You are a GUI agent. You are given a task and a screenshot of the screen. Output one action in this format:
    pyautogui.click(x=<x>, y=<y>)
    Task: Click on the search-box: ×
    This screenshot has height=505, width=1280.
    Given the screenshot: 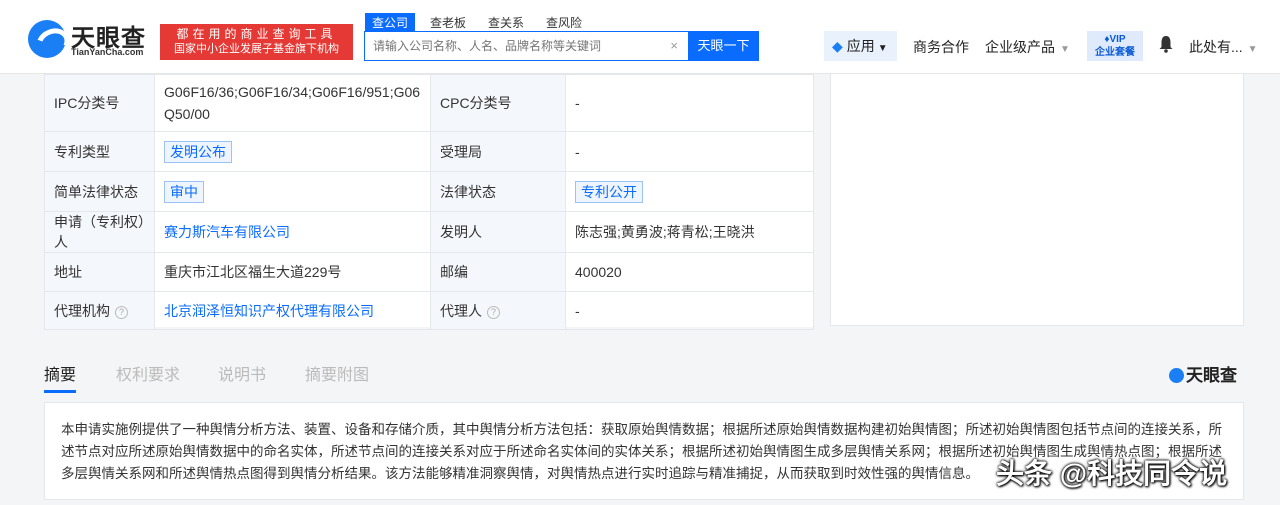 What is the action you would take?
    pyautogui.click(x=526, y=46)
    